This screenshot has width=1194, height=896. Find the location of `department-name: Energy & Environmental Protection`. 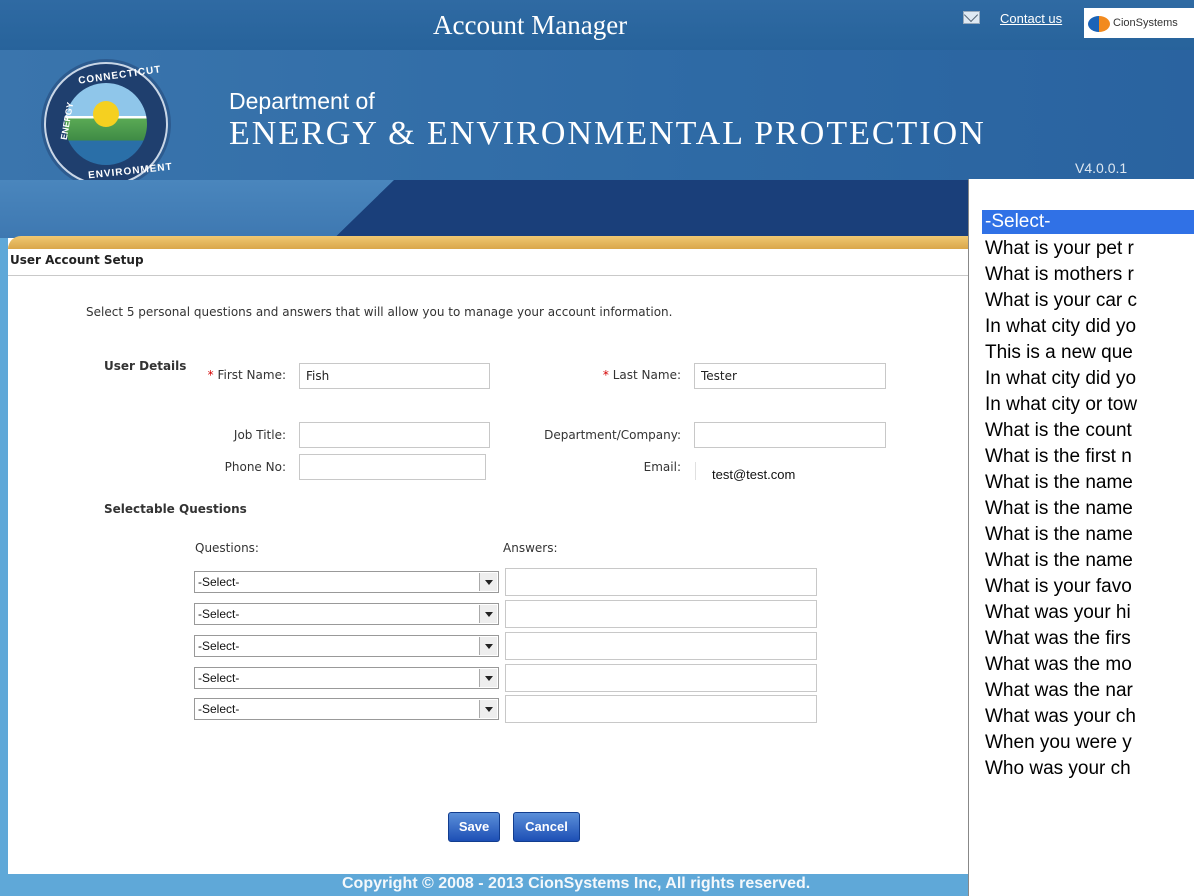

department-name: Energy & Environmental Protection is located at coordinates (607, 134).